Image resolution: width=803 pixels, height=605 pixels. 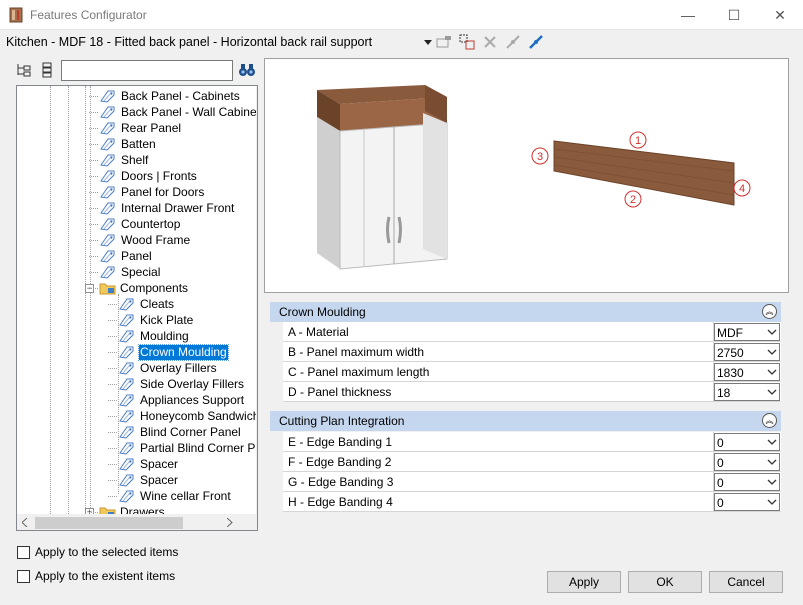 What do you see at coordinates (513, 42) in the screenshot?
I see `disconnect-button` at bounding box center [513, 42].